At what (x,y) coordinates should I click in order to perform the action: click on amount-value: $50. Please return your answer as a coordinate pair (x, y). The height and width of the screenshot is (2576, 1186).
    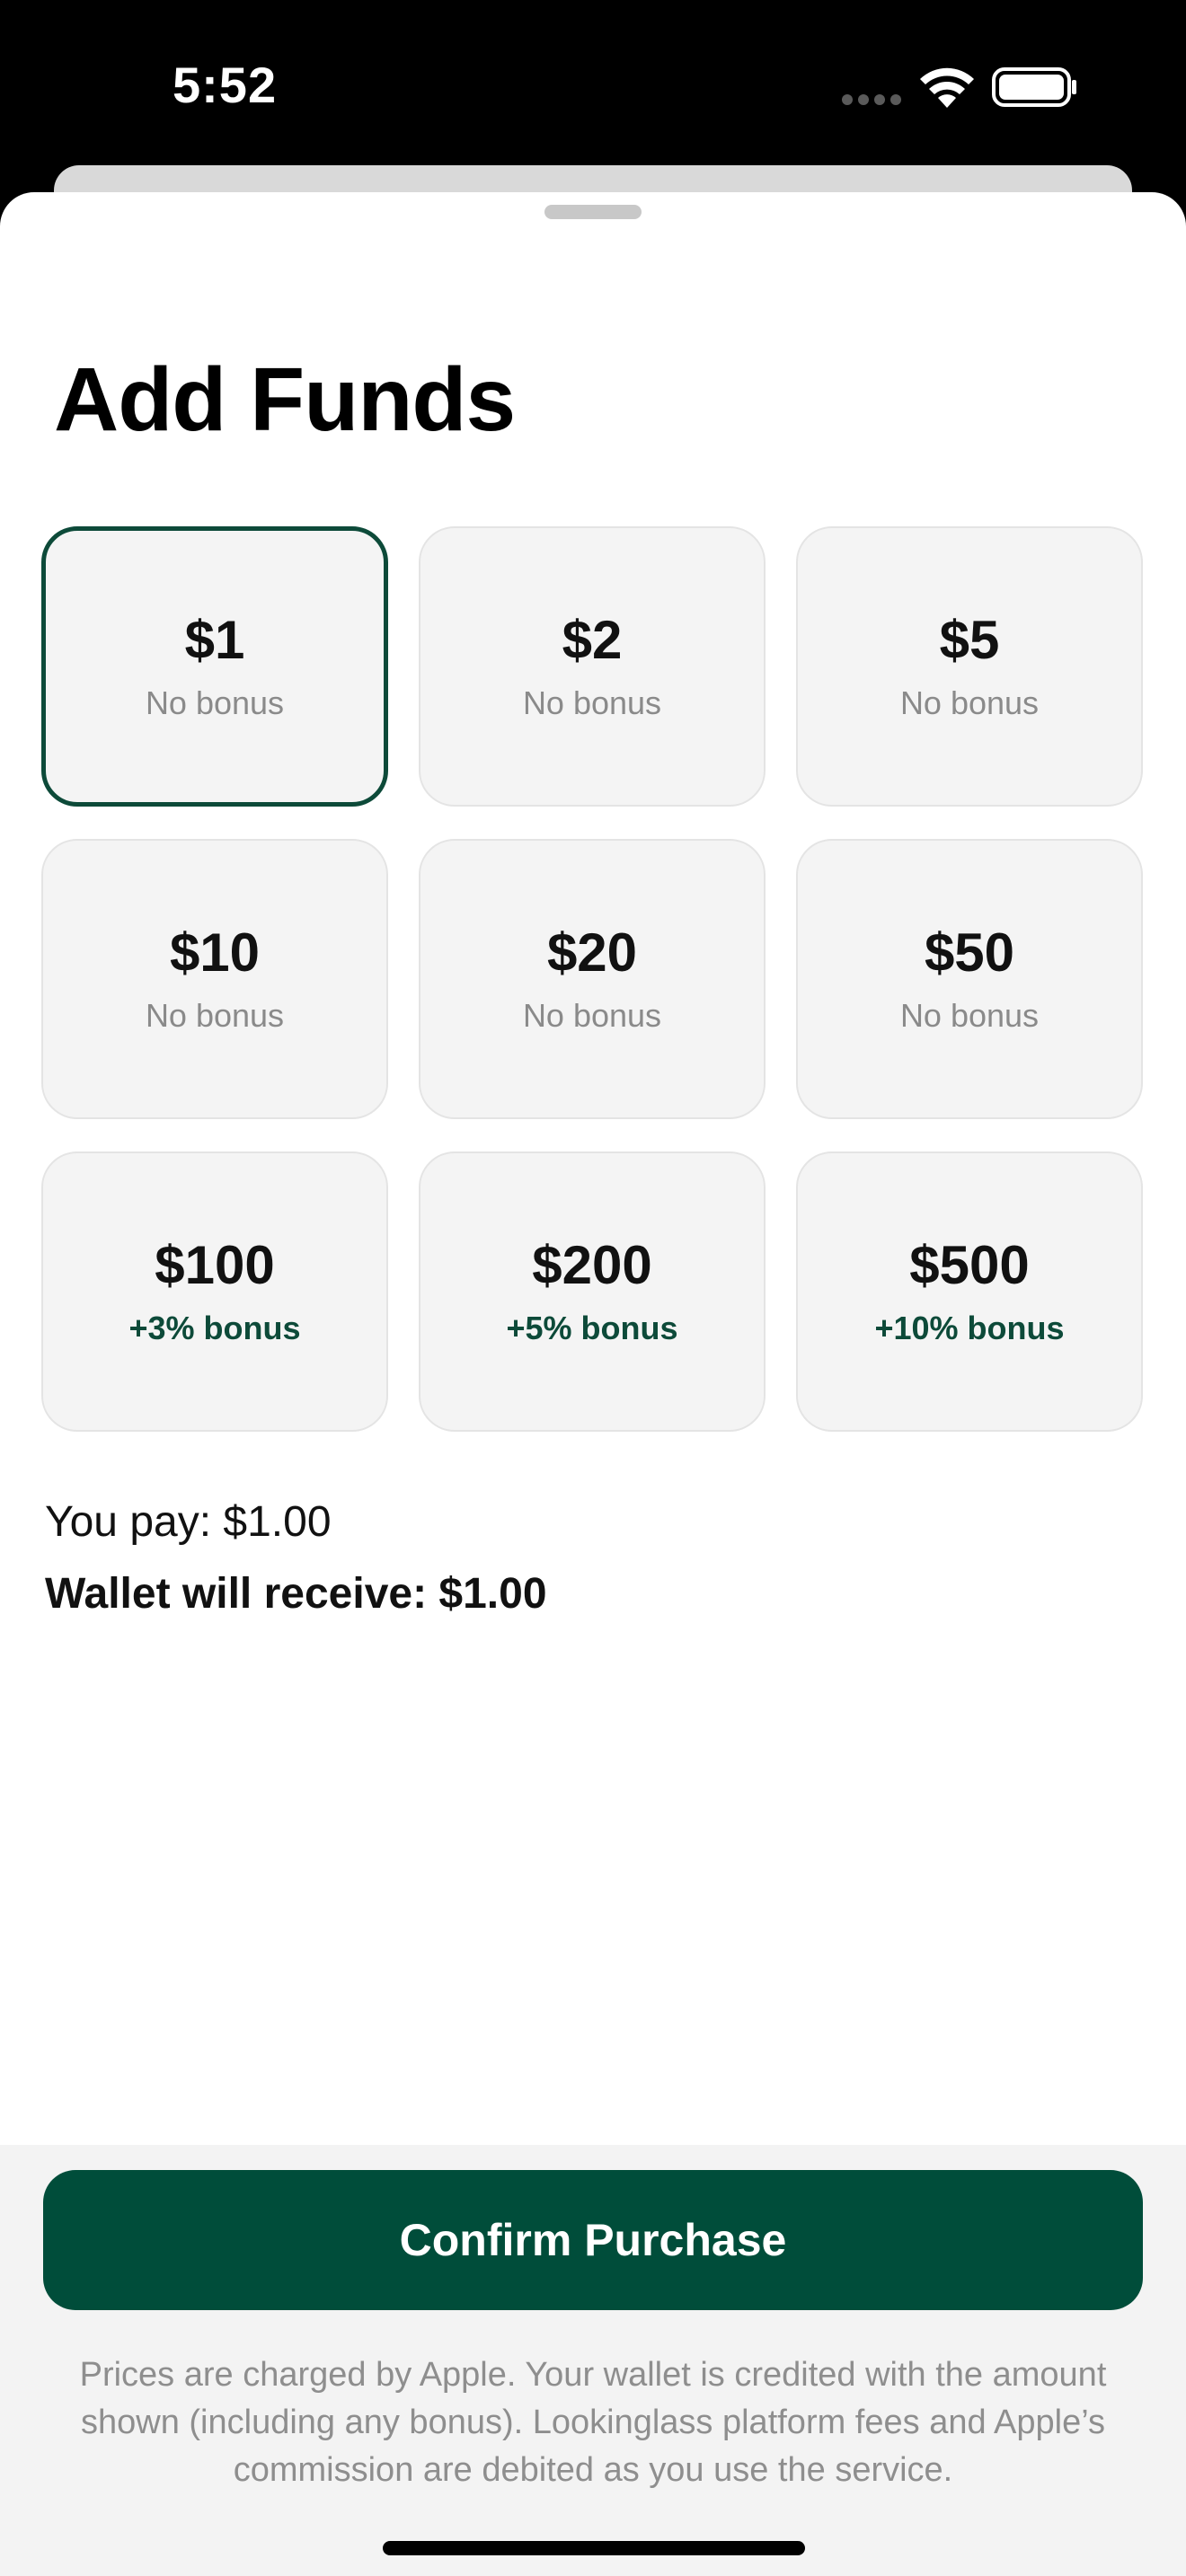
    Looking at the image, I should click on (970, 952).